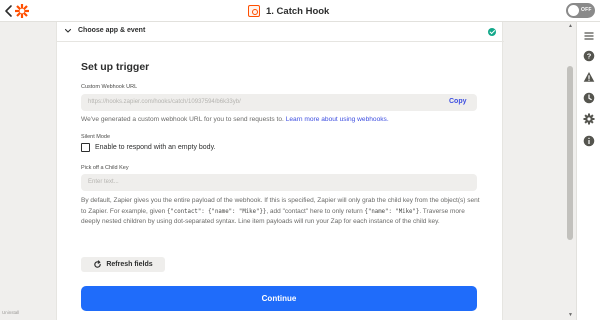  I want to click on child-key-label: Pick off a Child Key, so click(105, 168).